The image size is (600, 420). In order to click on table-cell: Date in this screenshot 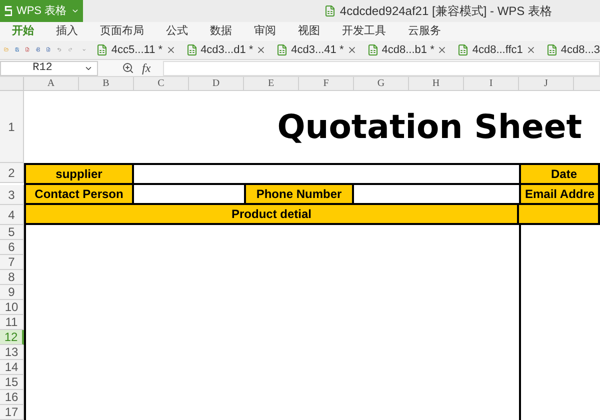, I will do `click(559, 174)`.